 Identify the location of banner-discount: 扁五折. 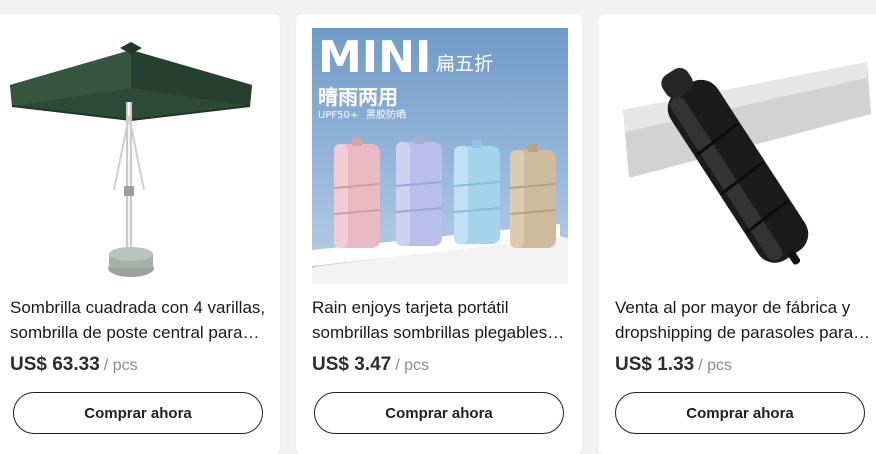
(464, 64).